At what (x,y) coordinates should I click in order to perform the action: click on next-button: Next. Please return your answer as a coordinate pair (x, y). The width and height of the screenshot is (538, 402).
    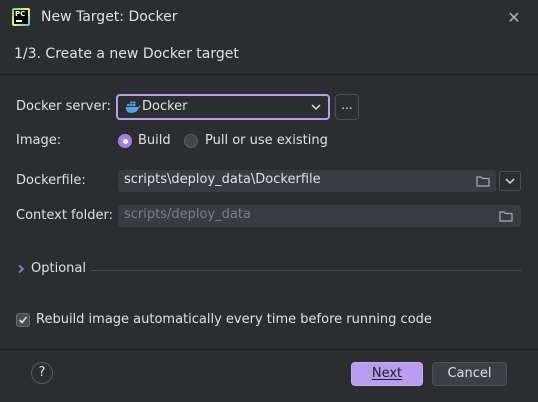
    Looking at the image, I should click on (387, 374).